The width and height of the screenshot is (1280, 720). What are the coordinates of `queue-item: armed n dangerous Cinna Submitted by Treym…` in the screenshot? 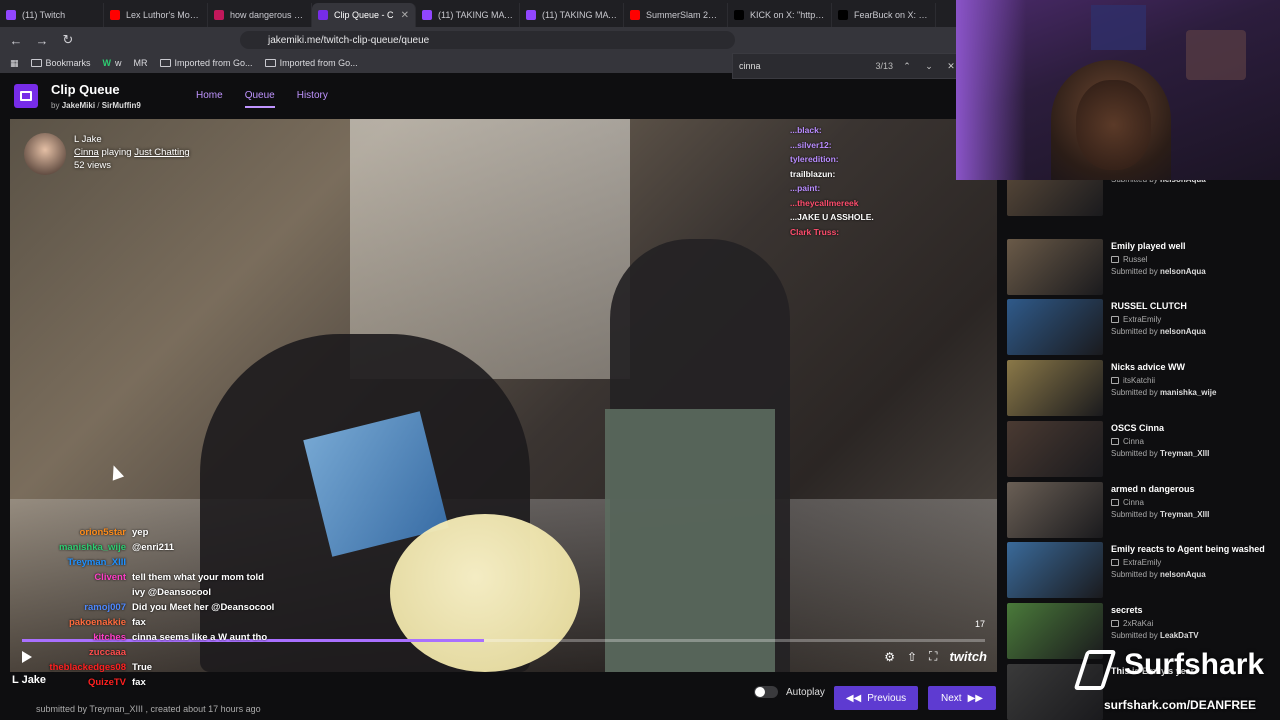 It's located at (1142, 510).